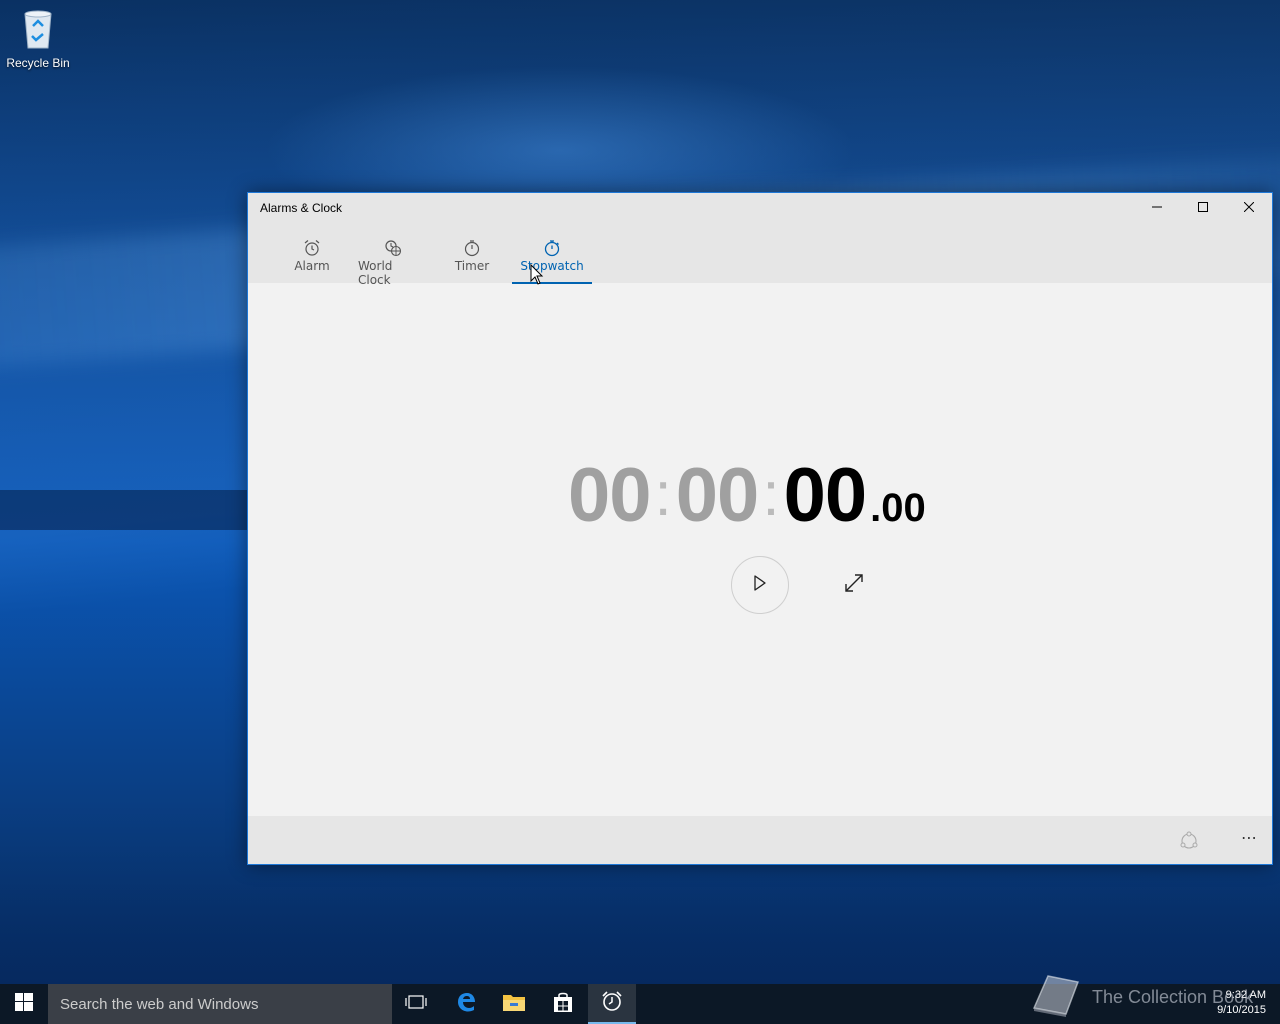 The width and height of the screenshot is (1280, 1024). What do you see at coordinates (1189, 841) in the screenshot?
I see `pin-to-start-button` at bounding box center [1189, 841].